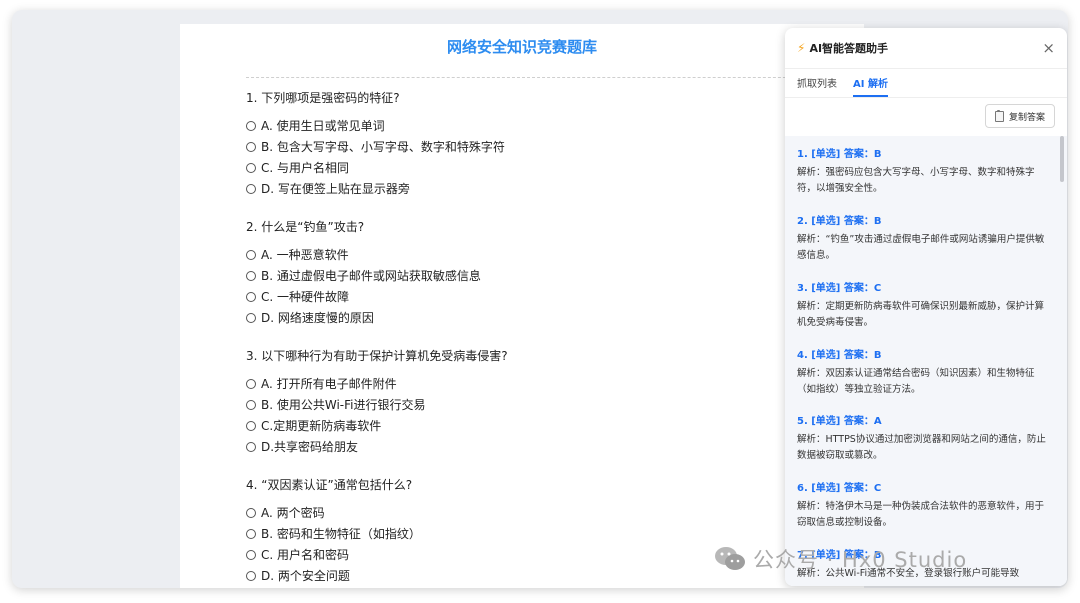 Image resolution: width=1080 pixels, height=603 pixels. I want to click on answer-explanation: 解析：特洛伊木马是一种伪装成合法软件的恶意软件，用于窃取信息或控制设备。, so click(921, 514).